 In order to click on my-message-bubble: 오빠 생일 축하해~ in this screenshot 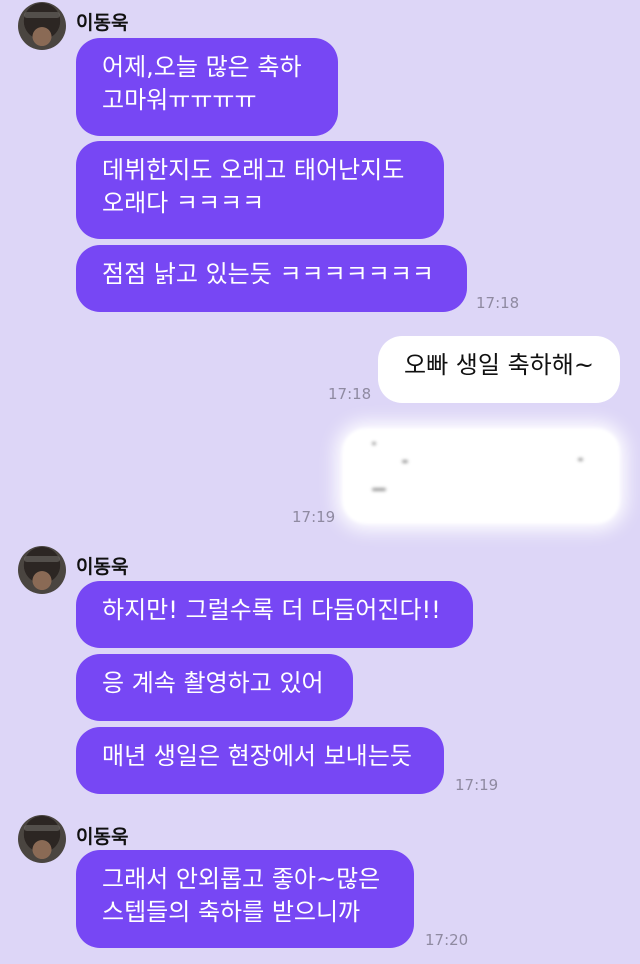, I will do `click(499, 369)`.